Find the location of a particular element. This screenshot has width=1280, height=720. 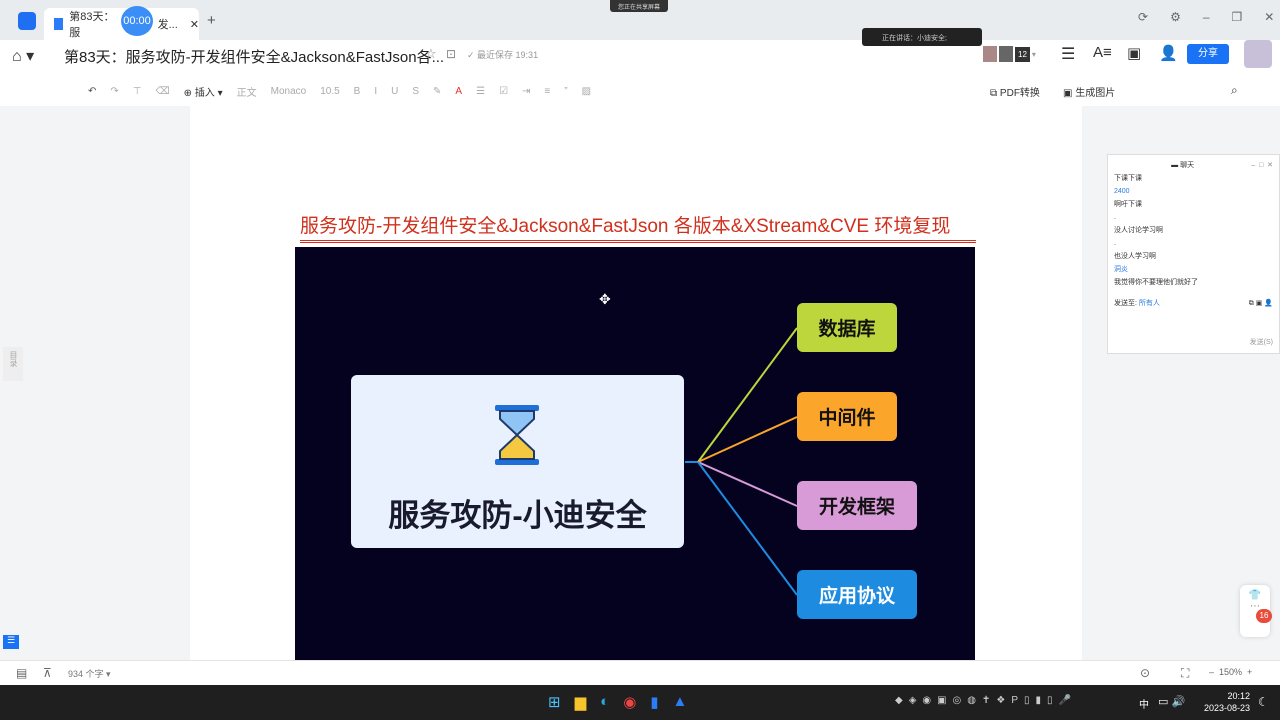

ime-indicator: 中 is located at coordinates (1144, 703).